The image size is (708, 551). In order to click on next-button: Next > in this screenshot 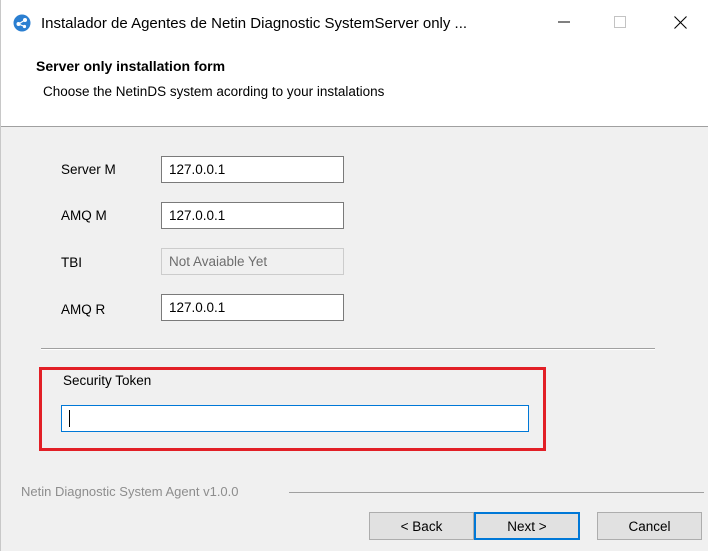, I will do `click(527, 526)`.